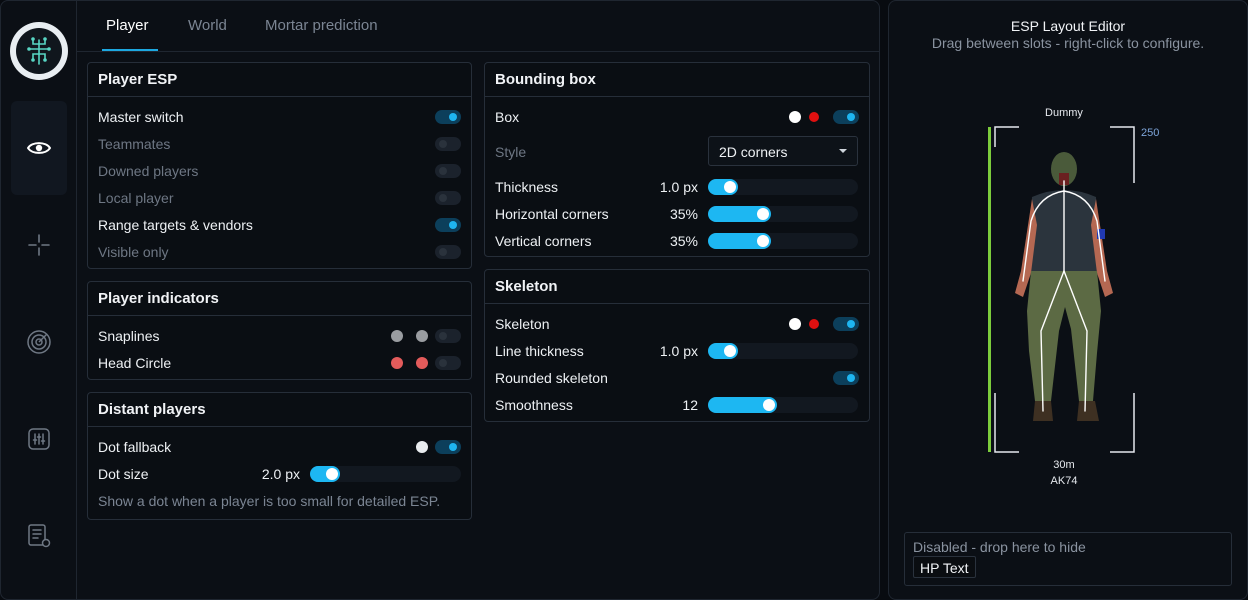 The width and height of the screenshot is (1248, 600). What do you see at coordinates (1068, 26) in the screenshot?
I see `editor-title: ESP Layout Editor` at bounding box center [1068, 26].